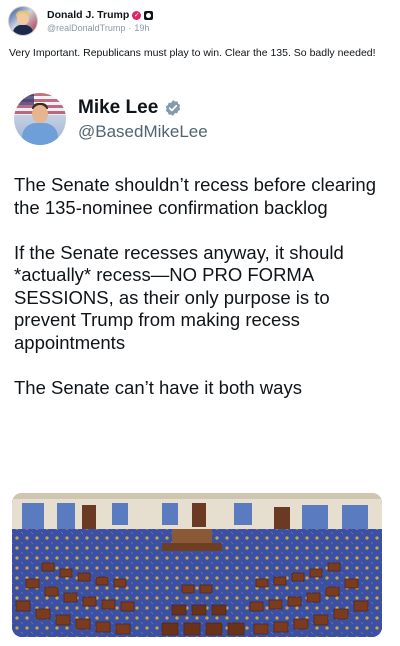 The height and width of the screenshot is (646, 400). I want to click on post-header: Donald J. Trump ✓ @realDonaldTrump · 19h, so click(81, 21).